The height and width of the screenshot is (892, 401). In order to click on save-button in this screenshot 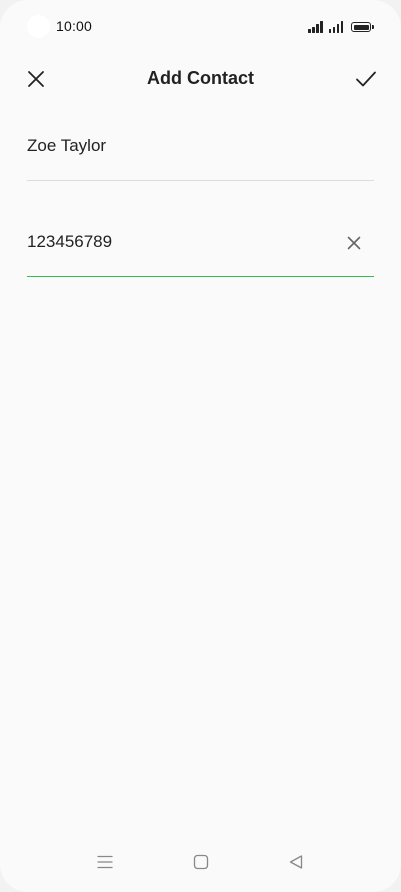, I will do `click(366, 79)`.